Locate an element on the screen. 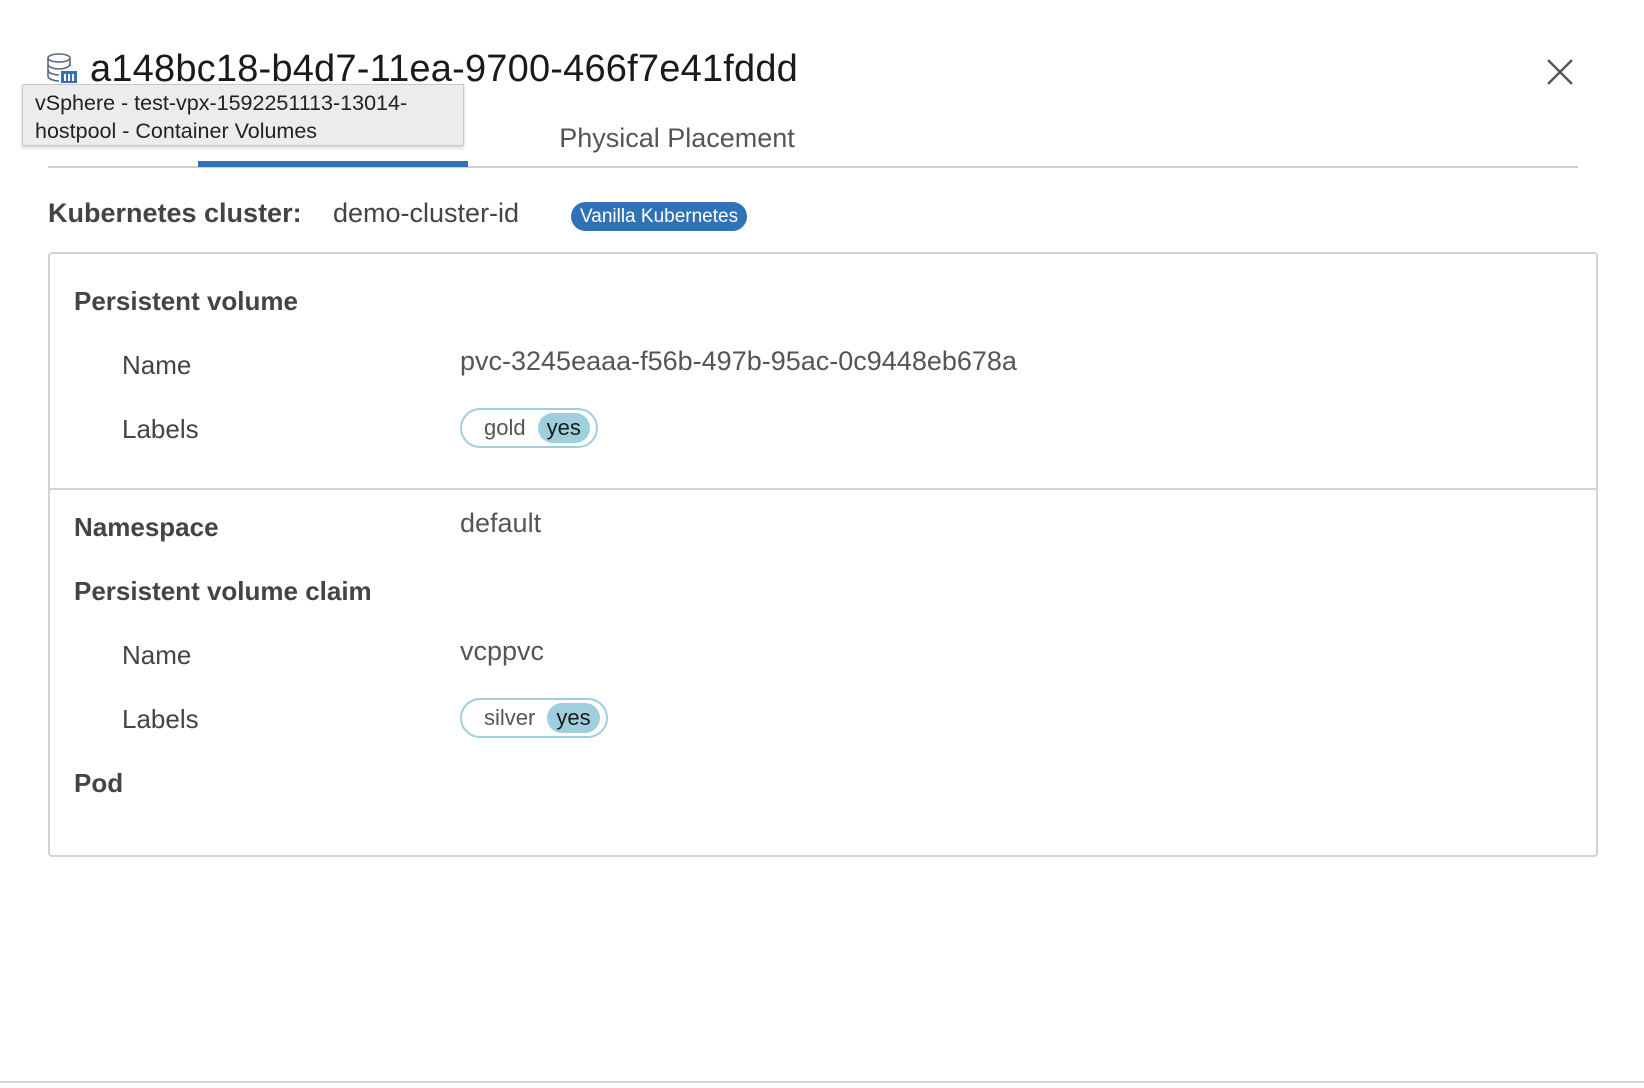 This screenshot has height=1088, width=1644. pod-label-text: Pod is located at coordinates (99, 783).